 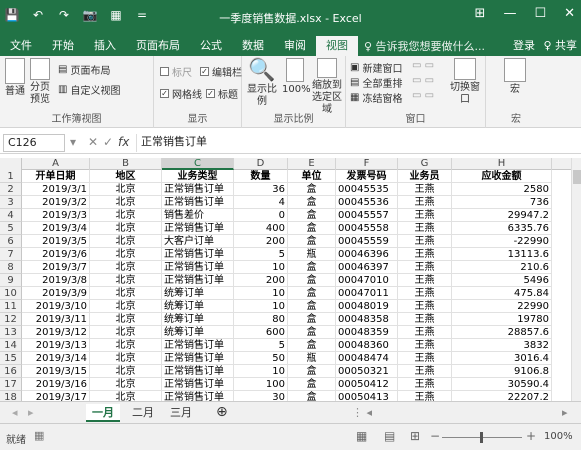 What do you see at coordinates (143, 413) in the screenshot?
I see `sheet-tab-february: 二月` at bounding box center [143, 413].